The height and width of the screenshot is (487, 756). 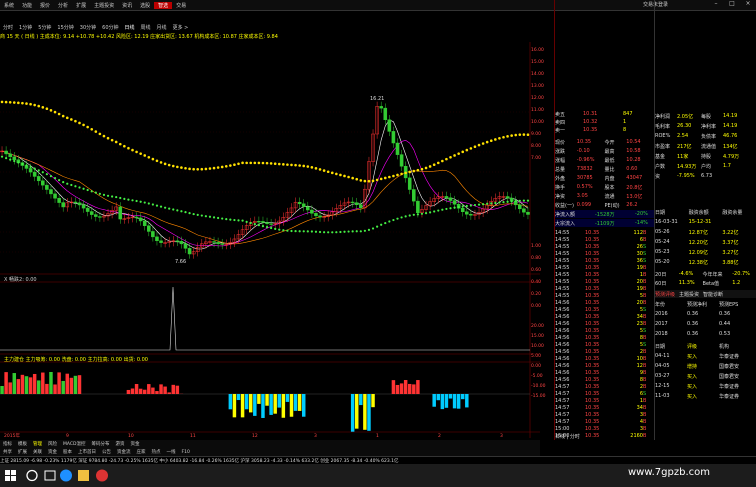 I want to click on stock-app-icon, so click(x=102, y=475).